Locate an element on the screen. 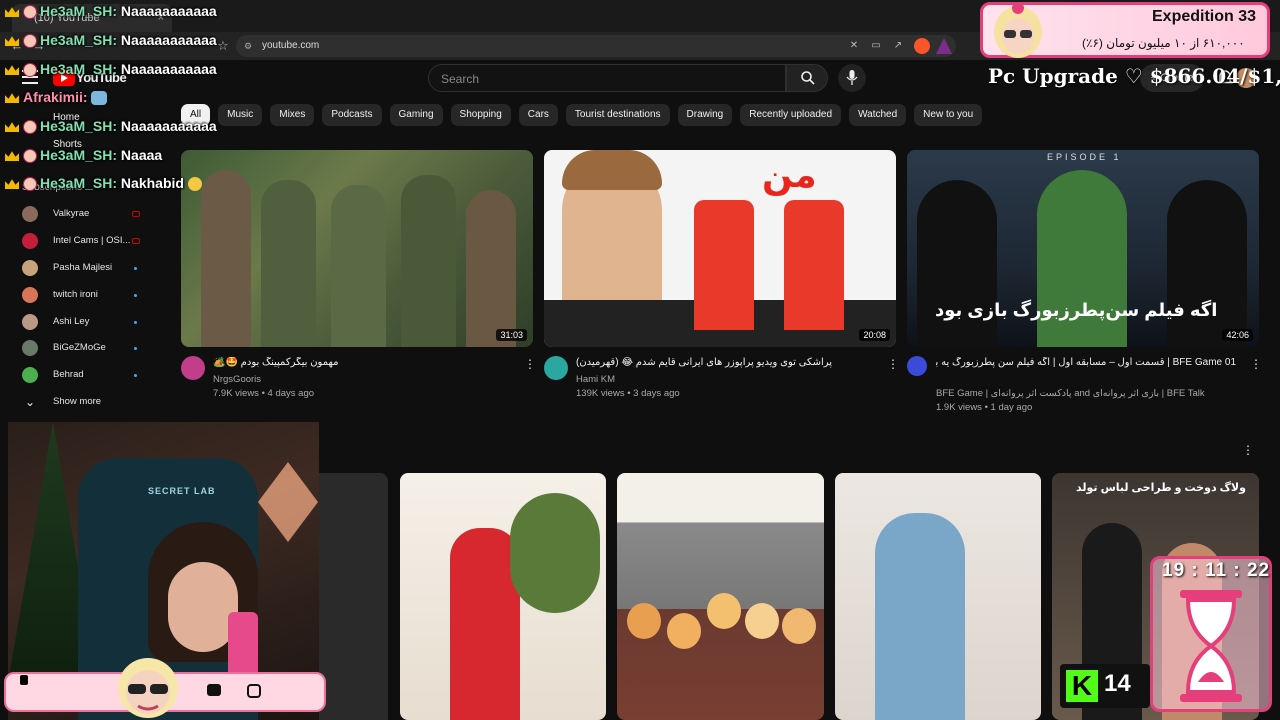 The height and width of the screenshot is (720, 1280). search-button is located at coordinates (807, 78).